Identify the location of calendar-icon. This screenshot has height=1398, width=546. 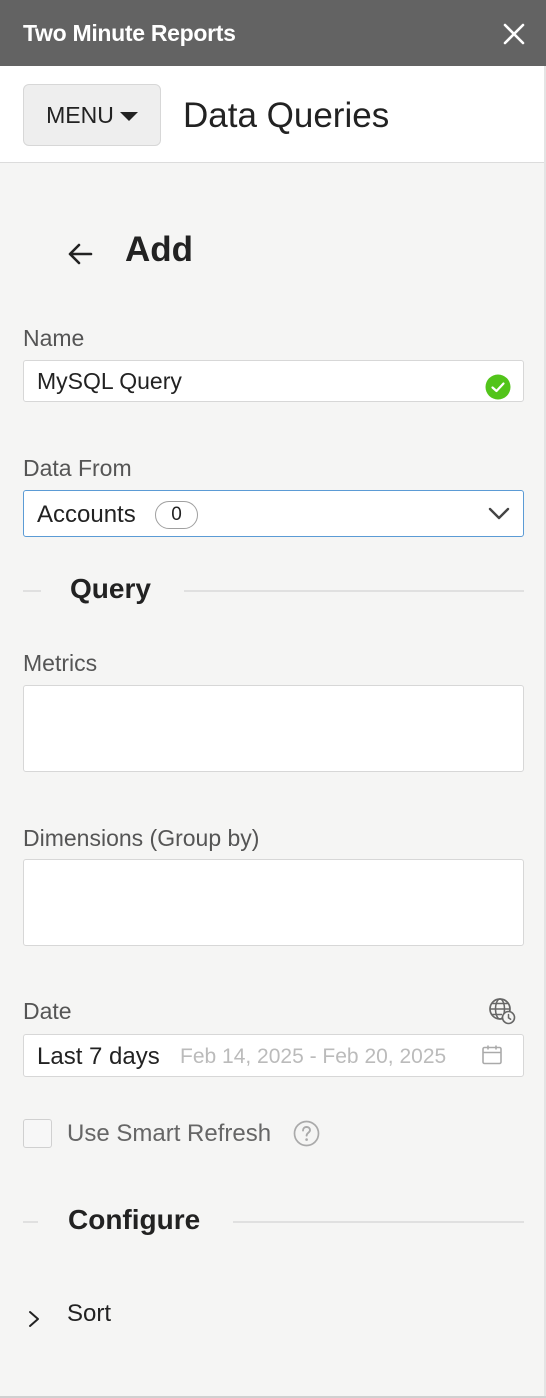
(492, 1055).